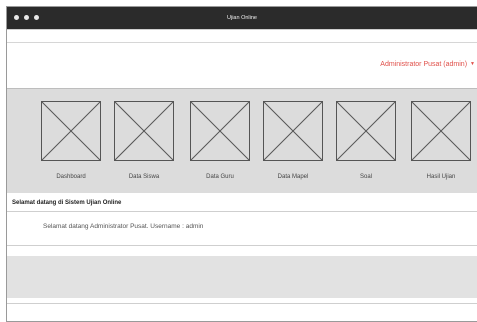 The width and height of the screenshot is (477, 322). I want to click on menu-item-label: Dashboard, so click(71, 177).